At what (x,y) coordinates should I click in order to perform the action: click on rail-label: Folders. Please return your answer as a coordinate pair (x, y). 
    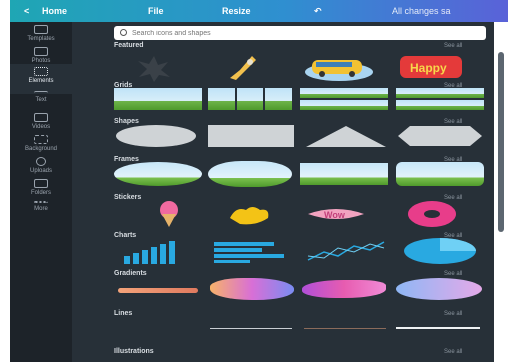
    Looking at the image, I should click on (40, 193).